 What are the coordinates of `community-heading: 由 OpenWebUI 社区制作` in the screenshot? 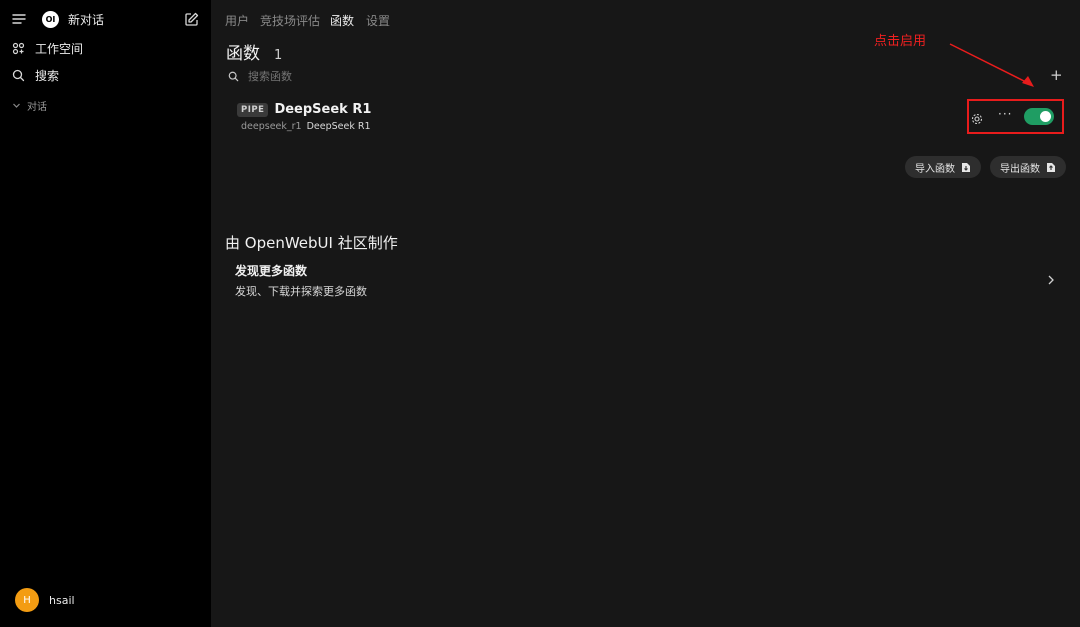 It's located at (311, 243).